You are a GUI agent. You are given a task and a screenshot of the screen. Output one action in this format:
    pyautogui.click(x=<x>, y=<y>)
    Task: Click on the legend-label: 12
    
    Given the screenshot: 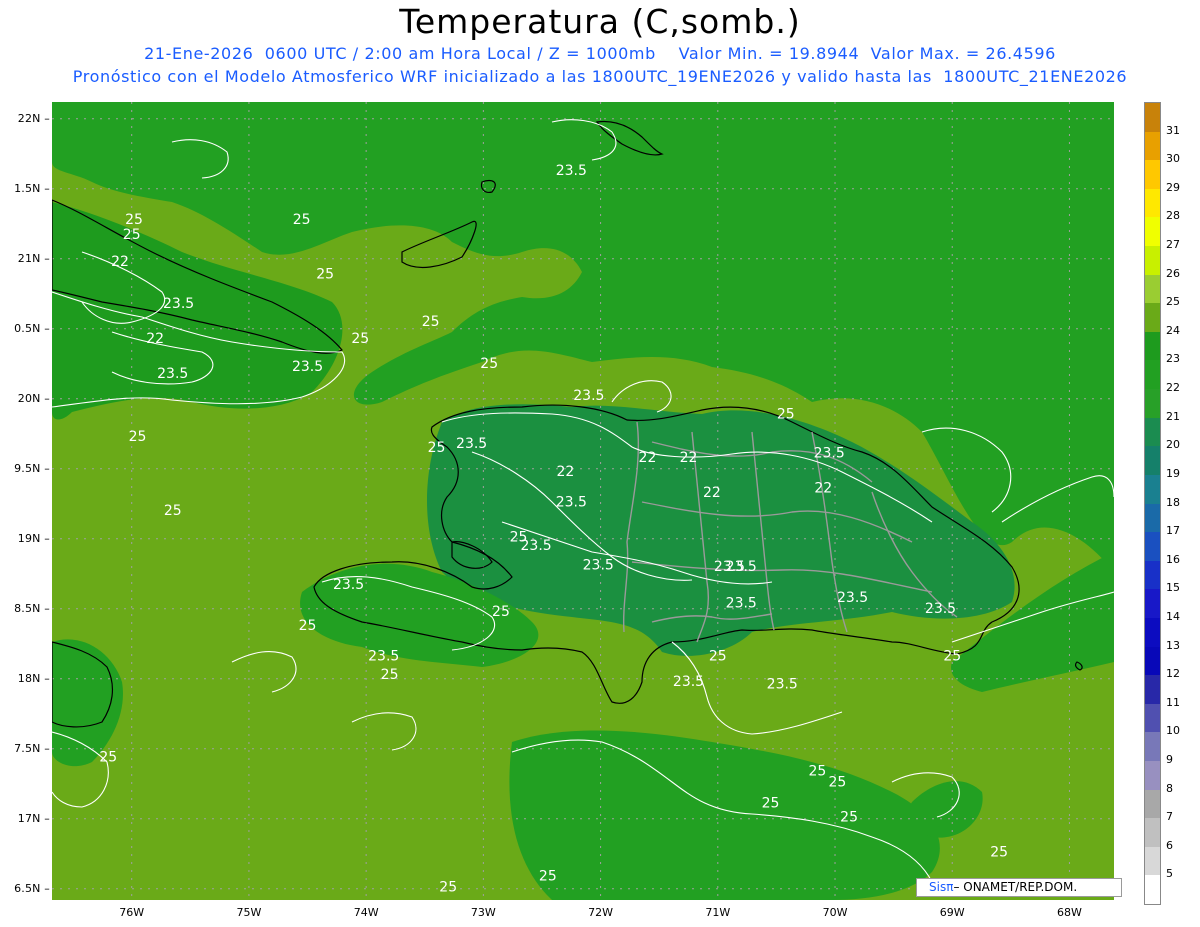 What is the action you would take?
    pyautogui.click(x=1173, y=674)
    